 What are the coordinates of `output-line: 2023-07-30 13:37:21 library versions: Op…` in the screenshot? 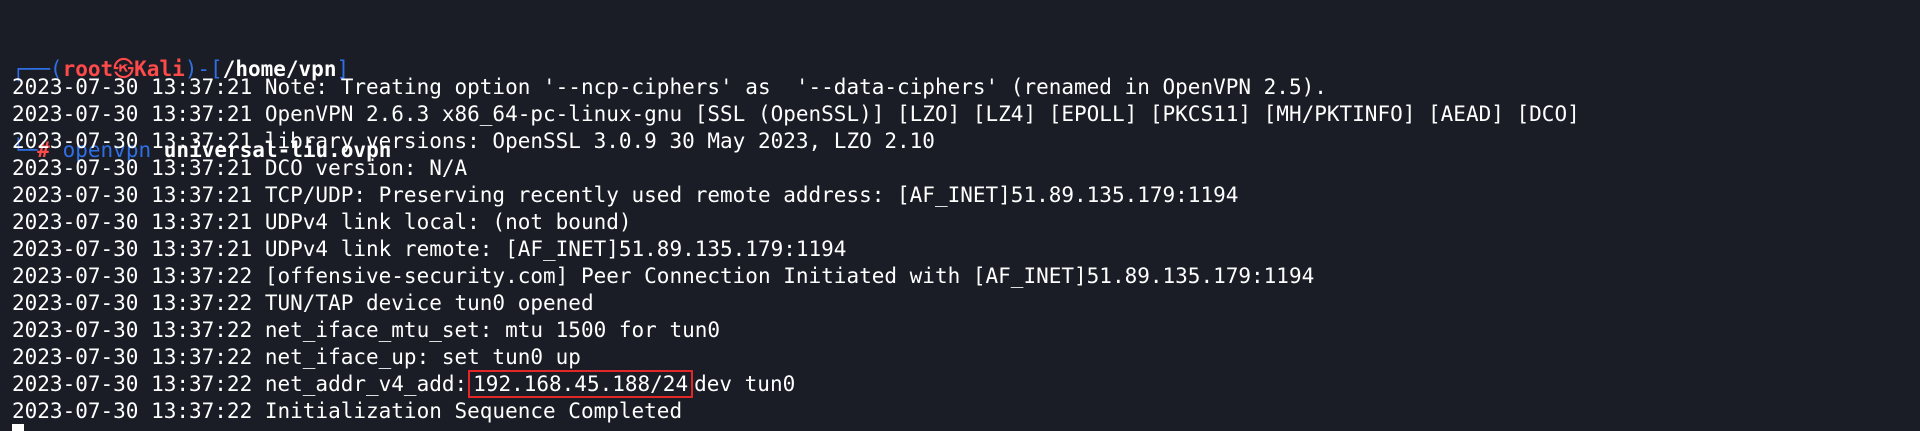 It's located at (473, 141).